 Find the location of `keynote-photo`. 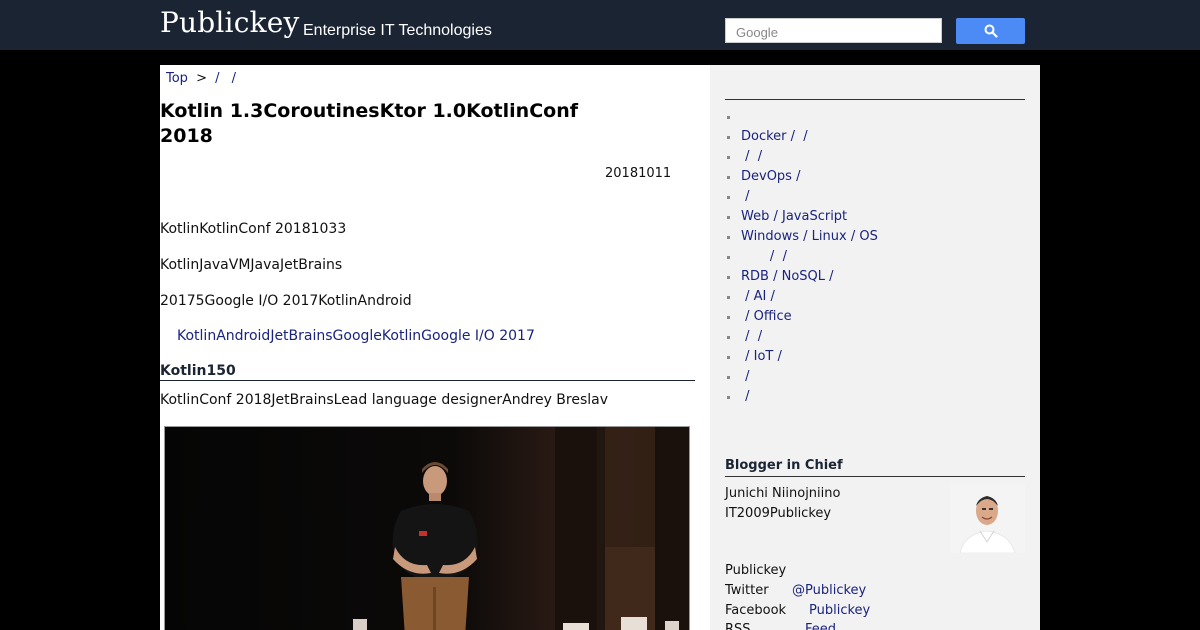

keynote-photo is located at coordinates (427, 528).